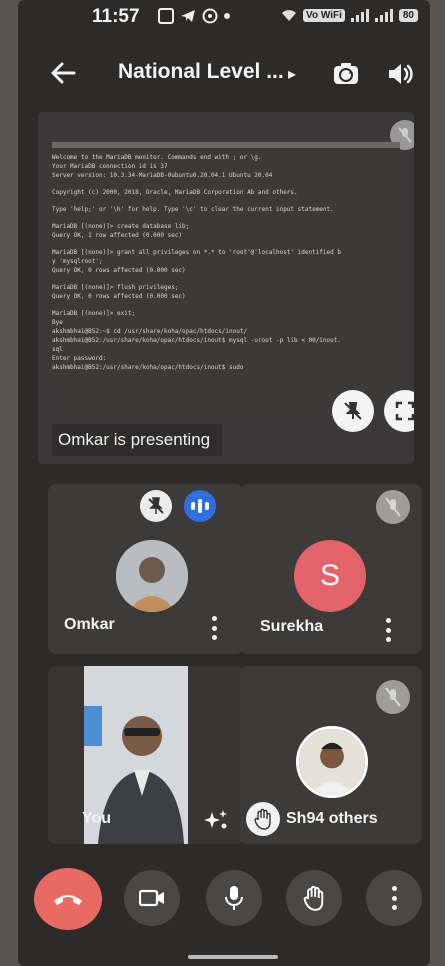 The width and height of the screenshot is (445, 966). Describe the element at coordinates (324, 15) in the screenshot. I see `network-badge: Vo WiFi` at that location.